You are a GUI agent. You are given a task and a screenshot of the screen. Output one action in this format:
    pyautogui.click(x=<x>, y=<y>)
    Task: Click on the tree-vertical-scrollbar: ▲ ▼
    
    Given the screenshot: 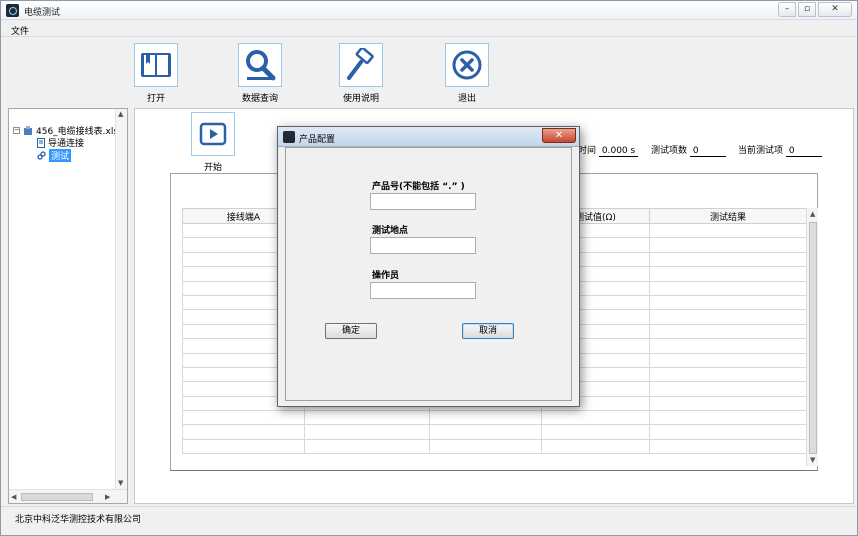 What is the action you would take?
    pyautogui.click(x=121, y=299)
    